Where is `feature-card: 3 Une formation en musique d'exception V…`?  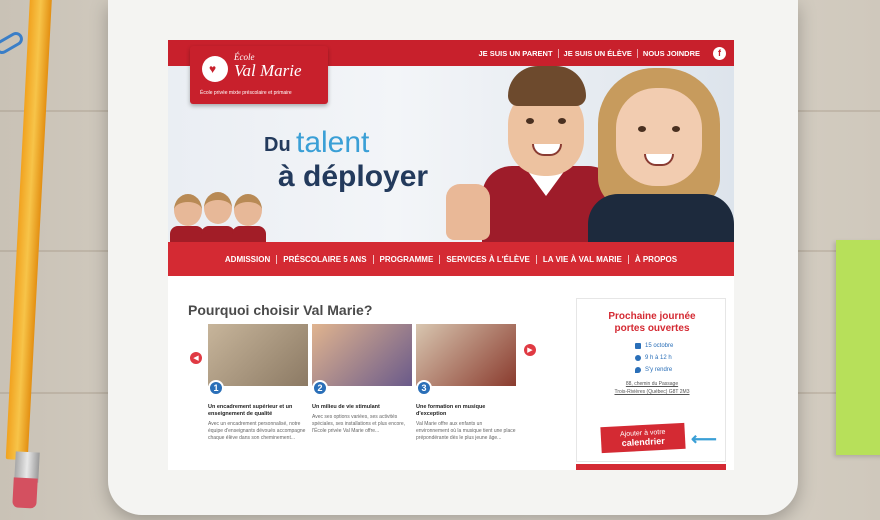 feature-card: 3 Une formation en musique d'exception V… is located at coordinates (466, 383).